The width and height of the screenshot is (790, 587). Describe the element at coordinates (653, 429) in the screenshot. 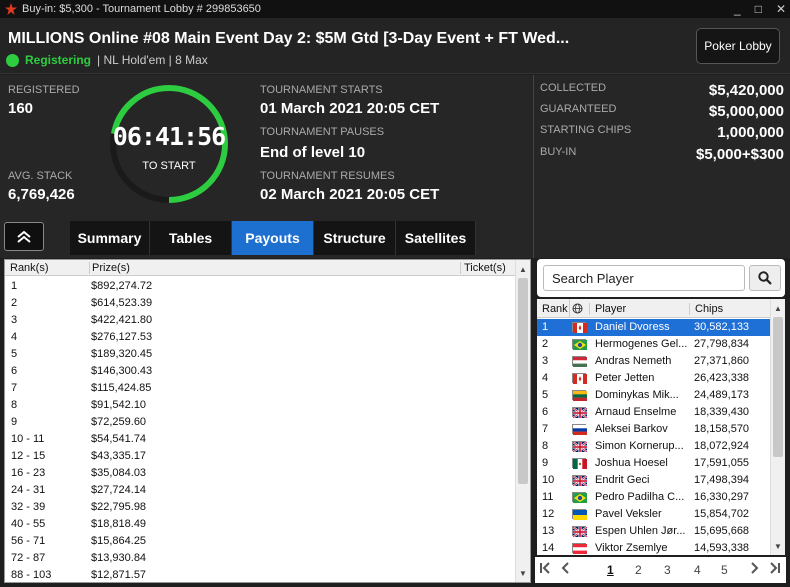

I see `list-item: 7 Aleksei Barkov 18,158,570` at that location.